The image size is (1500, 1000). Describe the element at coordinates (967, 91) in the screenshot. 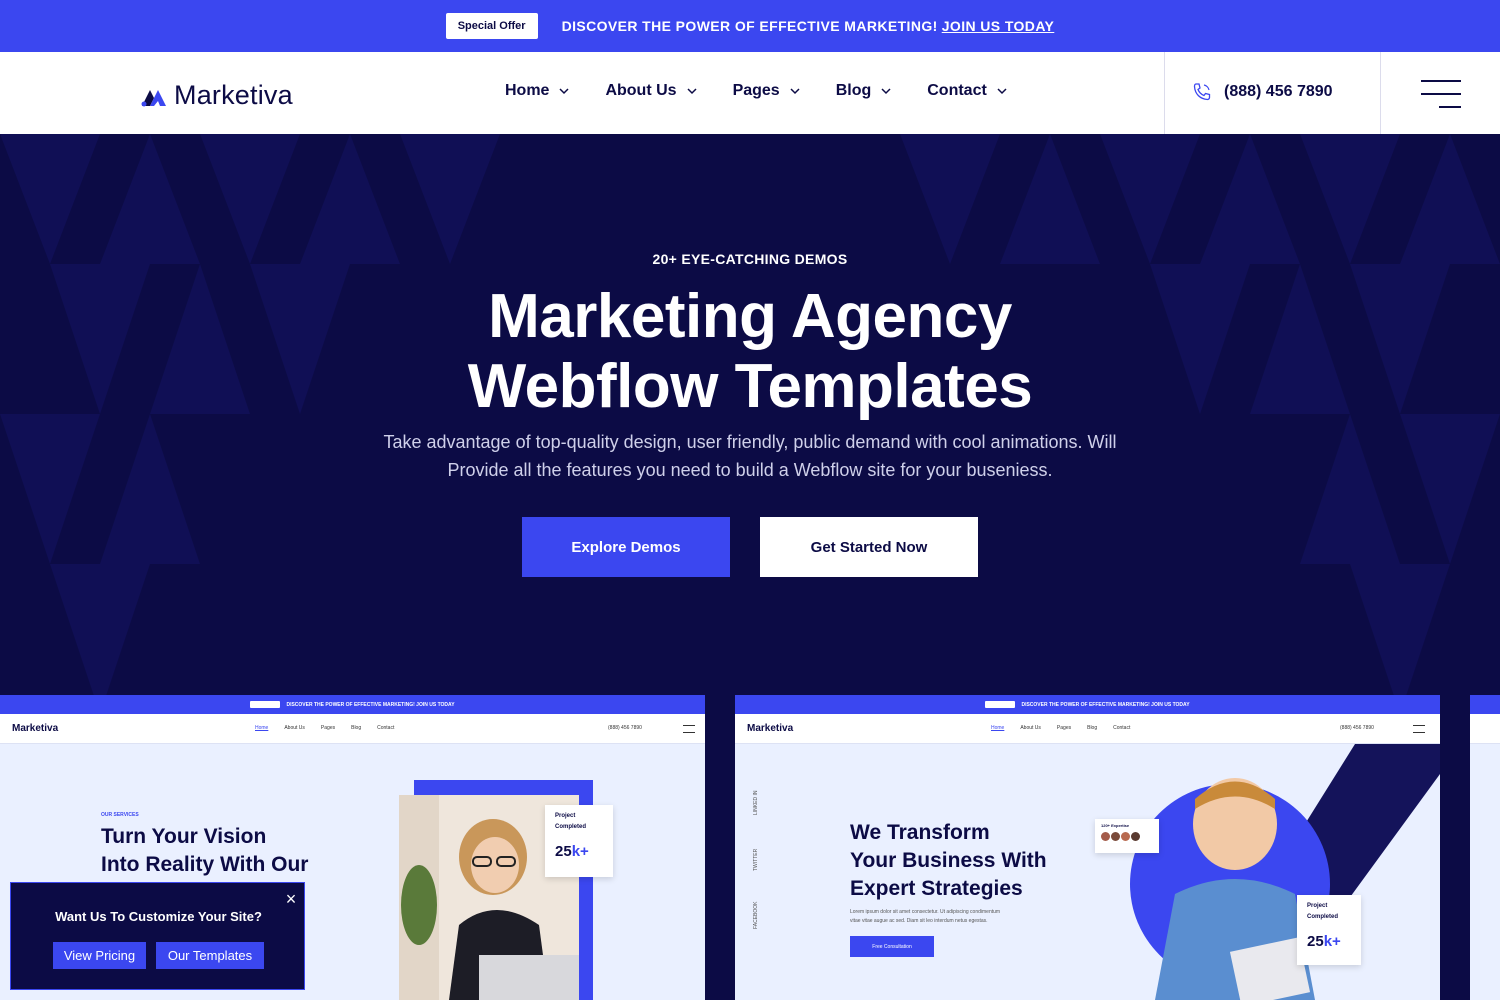

I see `nav-item-contact: Contact` at that location.